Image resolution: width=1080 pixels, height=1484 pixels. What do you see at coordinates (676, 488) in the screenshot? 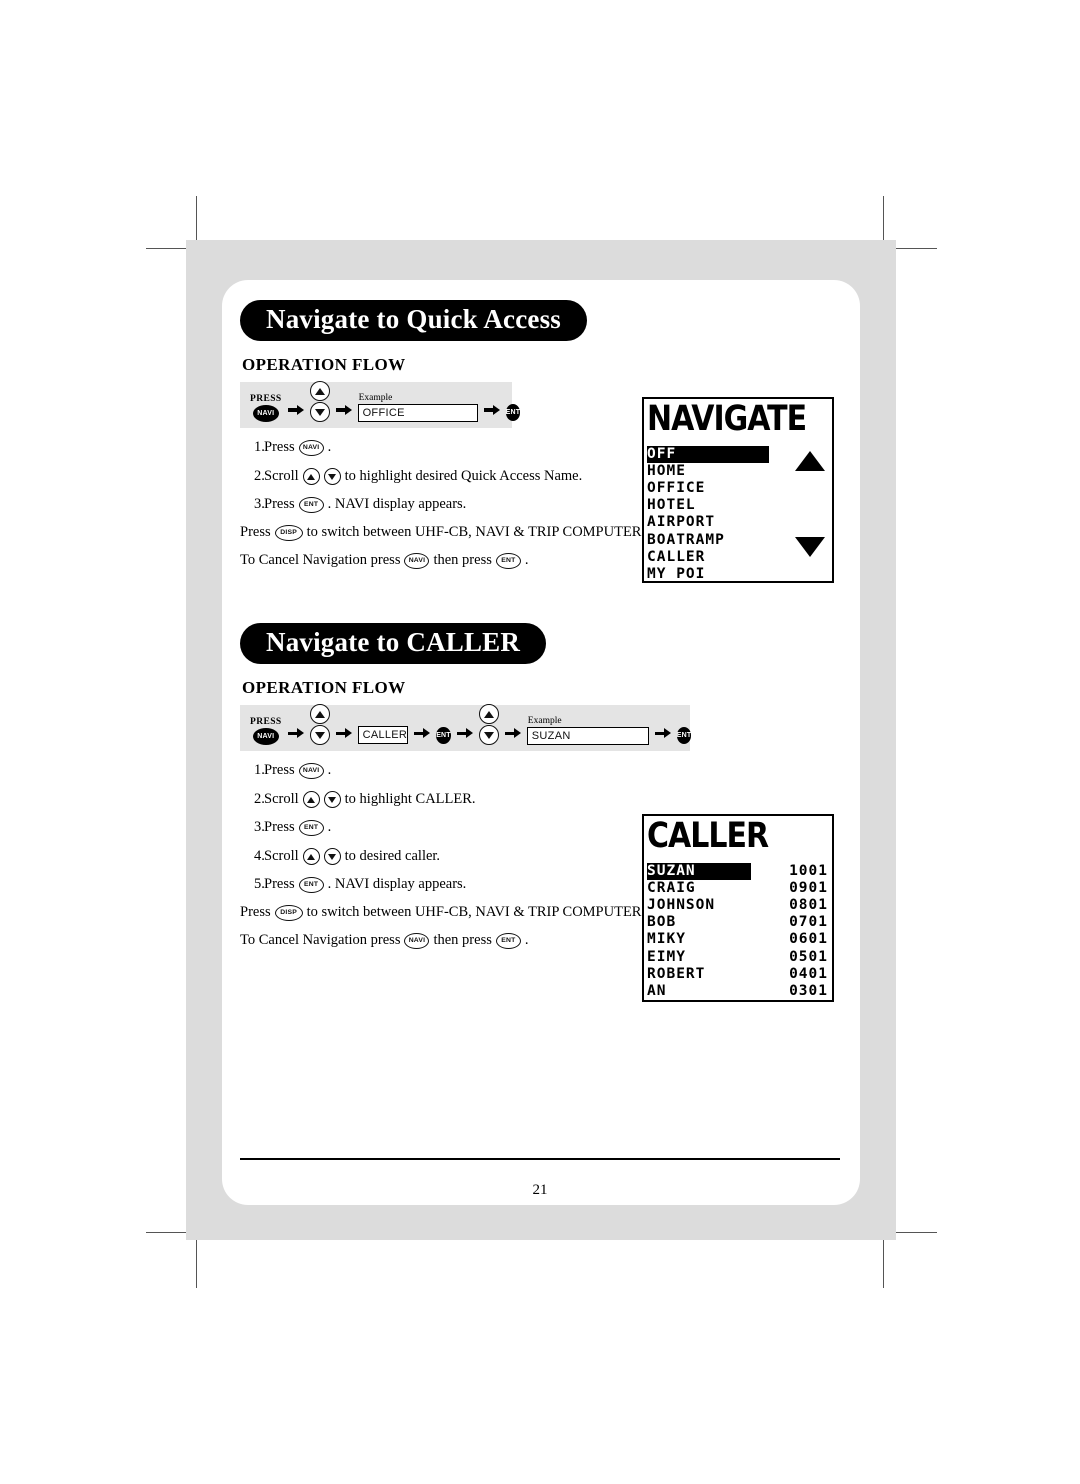
I see `lcd-row-label: OFFICE` at bounding box center [676, 488].